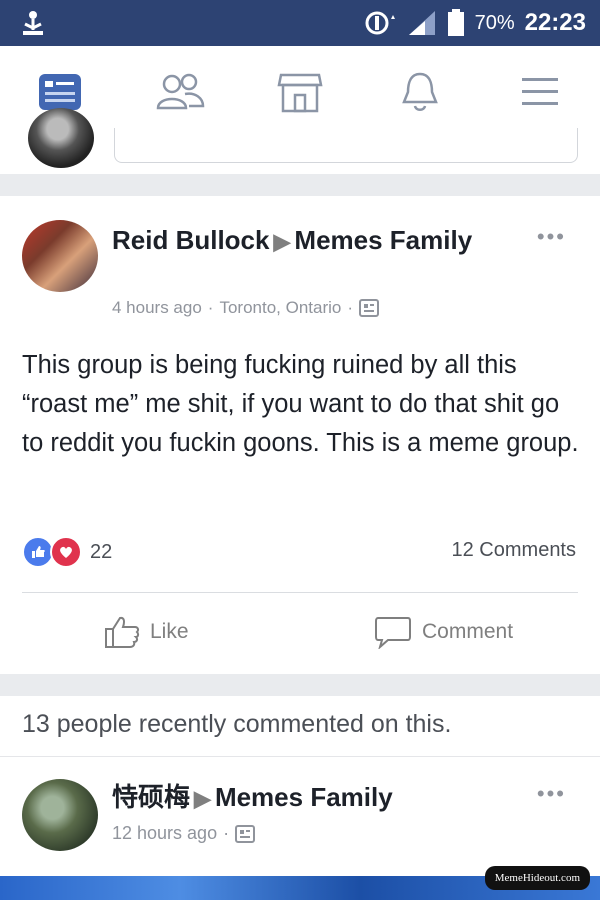  Describe the element at coordinates (380, 23) in the screenshot. I see `data-saver-icon` at that location.